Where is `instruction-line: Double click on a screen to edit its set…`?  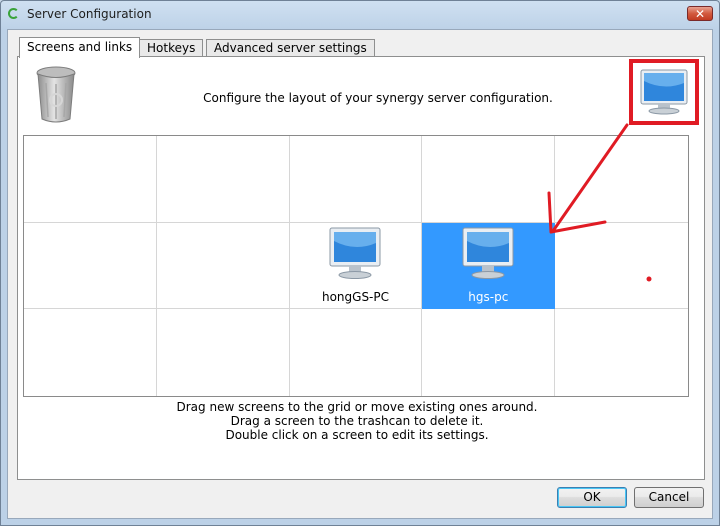
instruction-line: Double click on a screen to edit its set… is located at coordinates (357, 435).